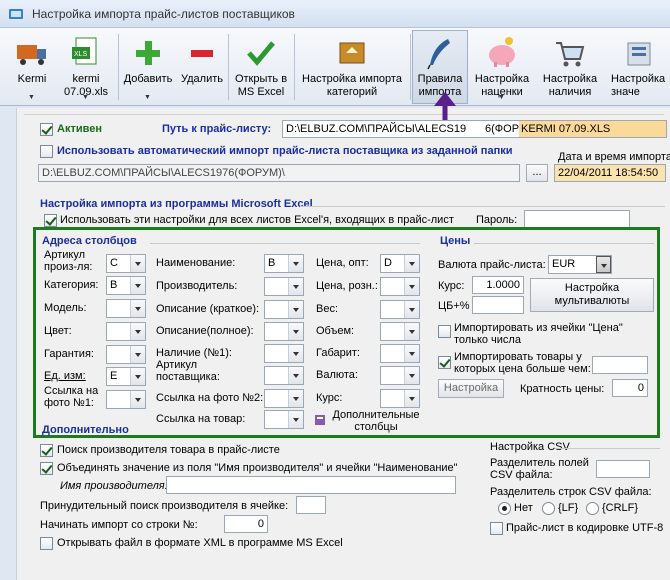 The width and height of the screenshot is (670, 580). Describe the element at coordinates (50, 220) in the screenshot. I see `use-all-sheets-checkbox` at that location.